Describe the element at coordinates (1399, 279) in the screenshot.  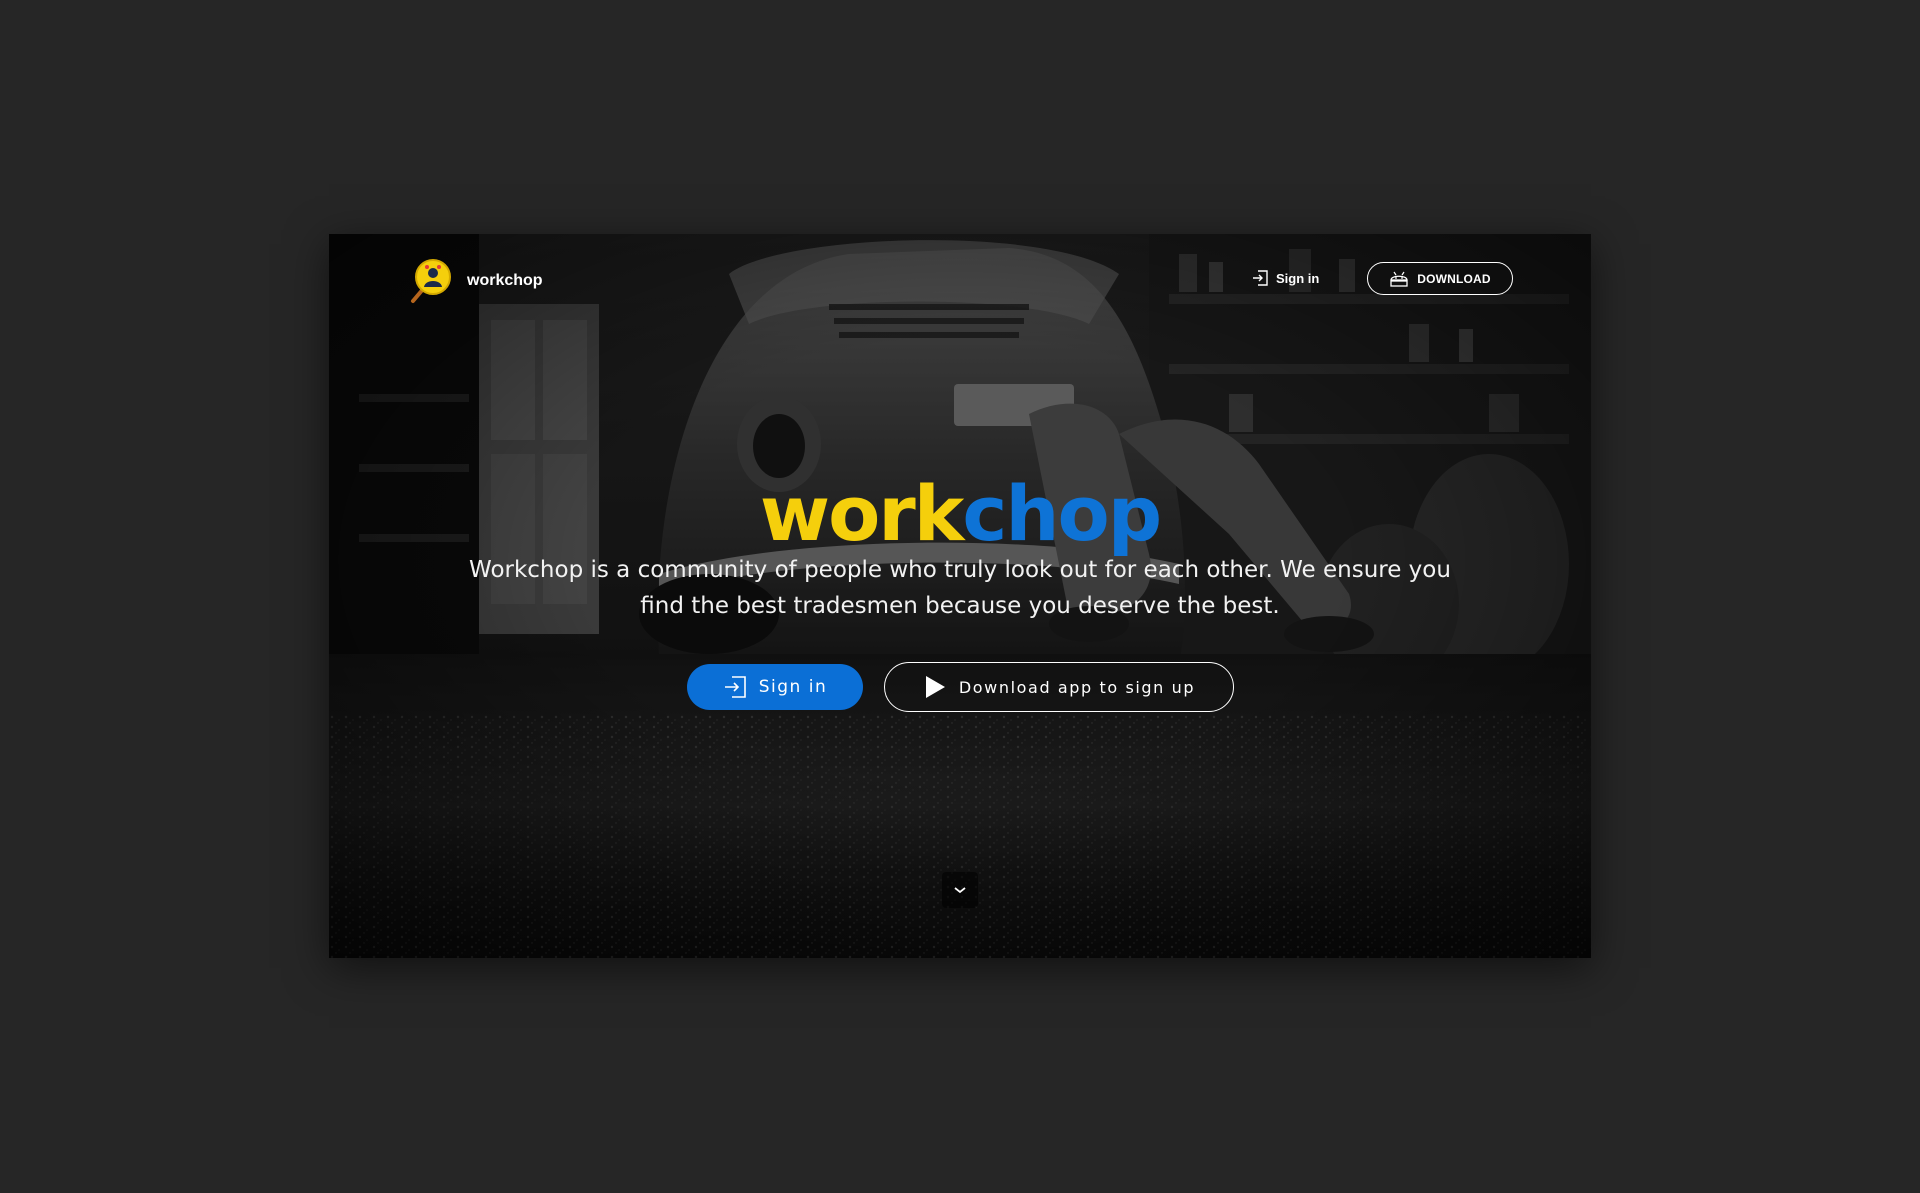
I see `android-icon` at that location.